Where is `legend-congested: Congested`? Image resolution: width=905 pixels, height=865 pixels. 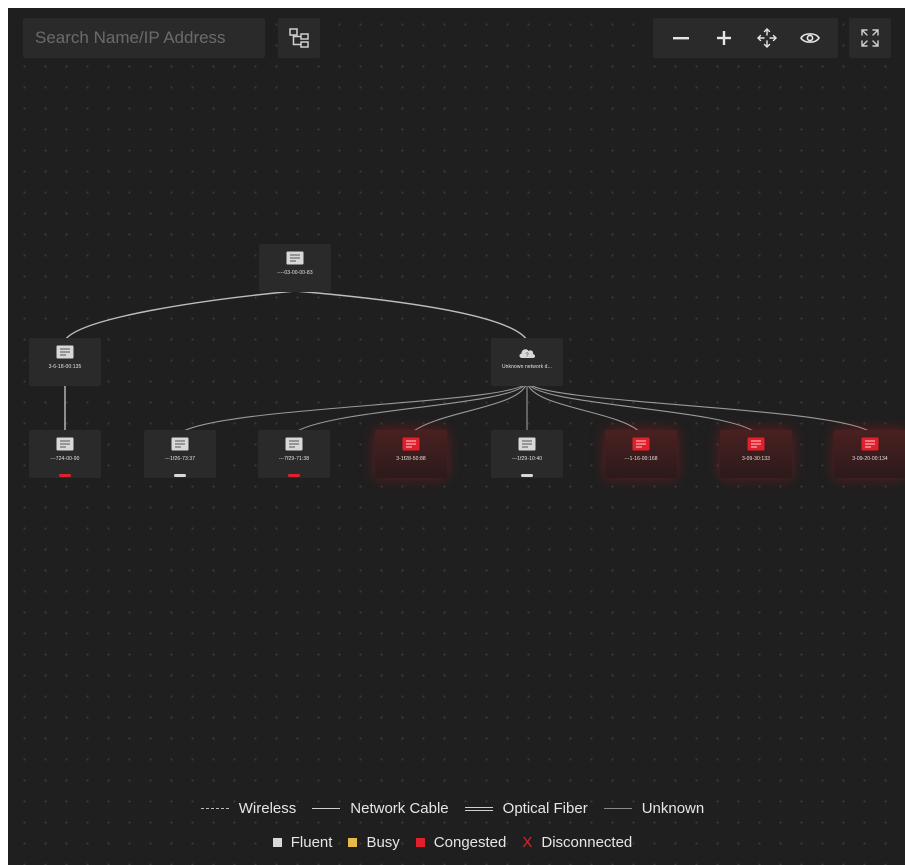
legend-congested: Congested is located at coordinates (461, 842).